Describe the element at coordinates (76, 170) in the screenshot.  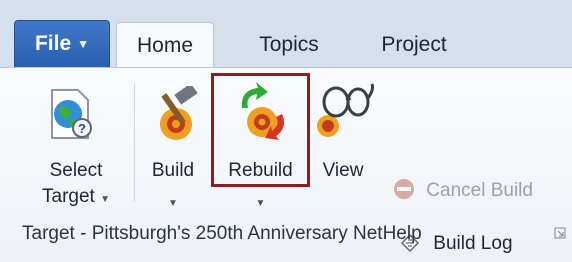
I see `select-target-line1: Select` at that location.